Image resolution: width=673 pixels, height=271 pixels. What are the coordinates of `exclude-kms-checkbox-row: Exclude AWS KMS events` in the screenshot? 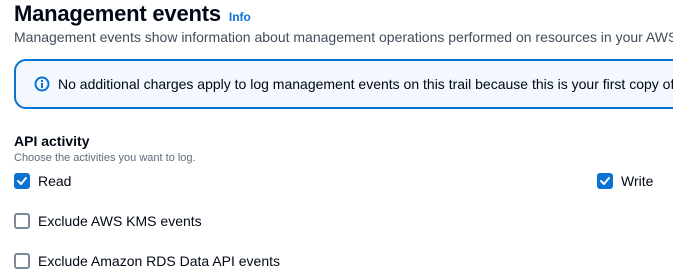 It's located at (108, 221).